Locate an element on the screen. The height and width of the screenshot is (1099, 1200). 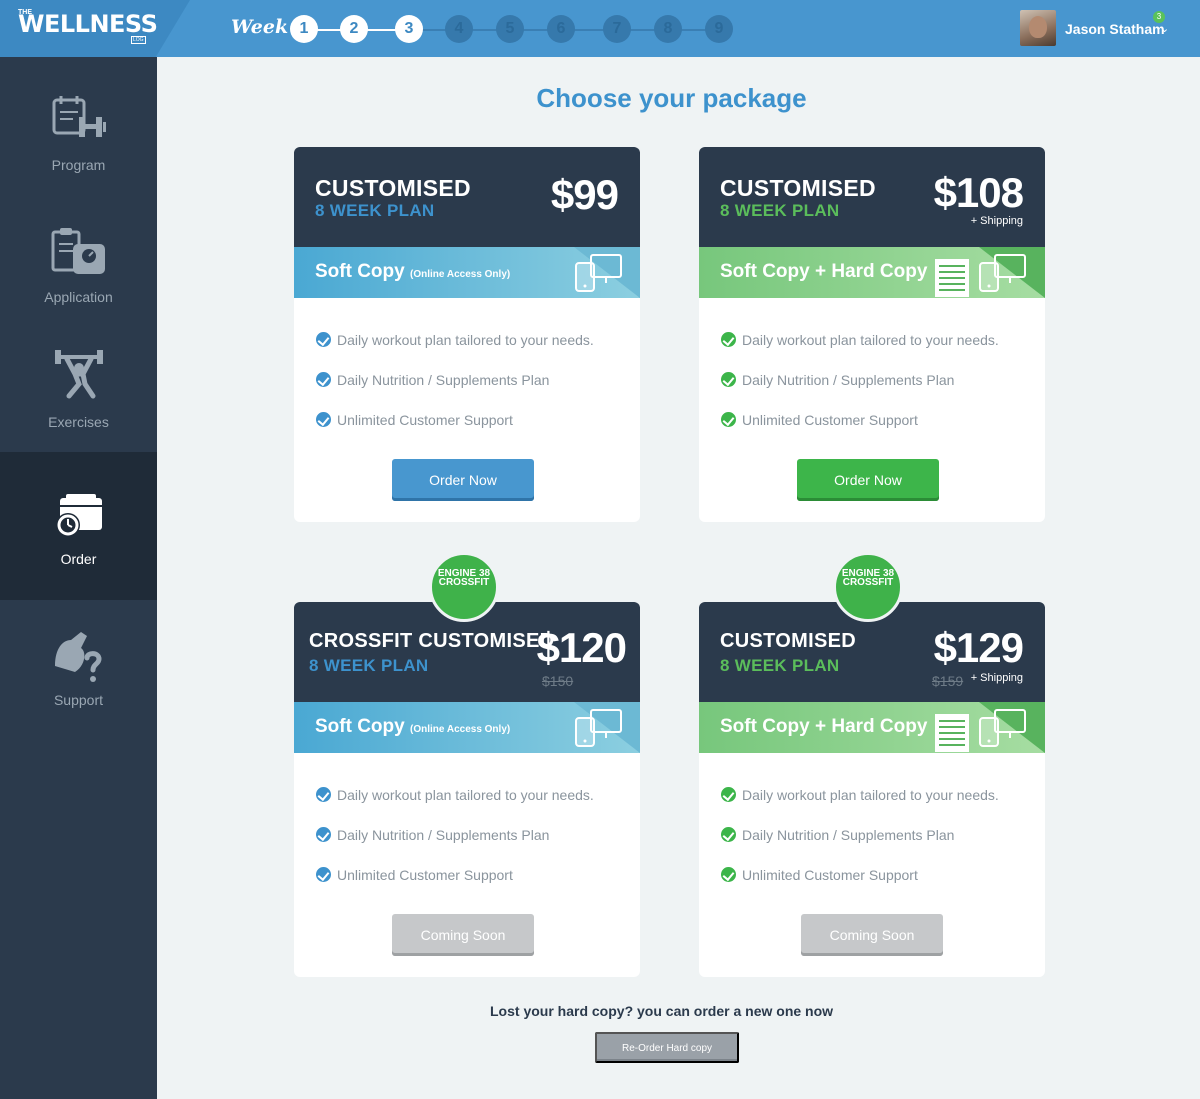
card-old-price: $159 is located at coordinates (948, 681).